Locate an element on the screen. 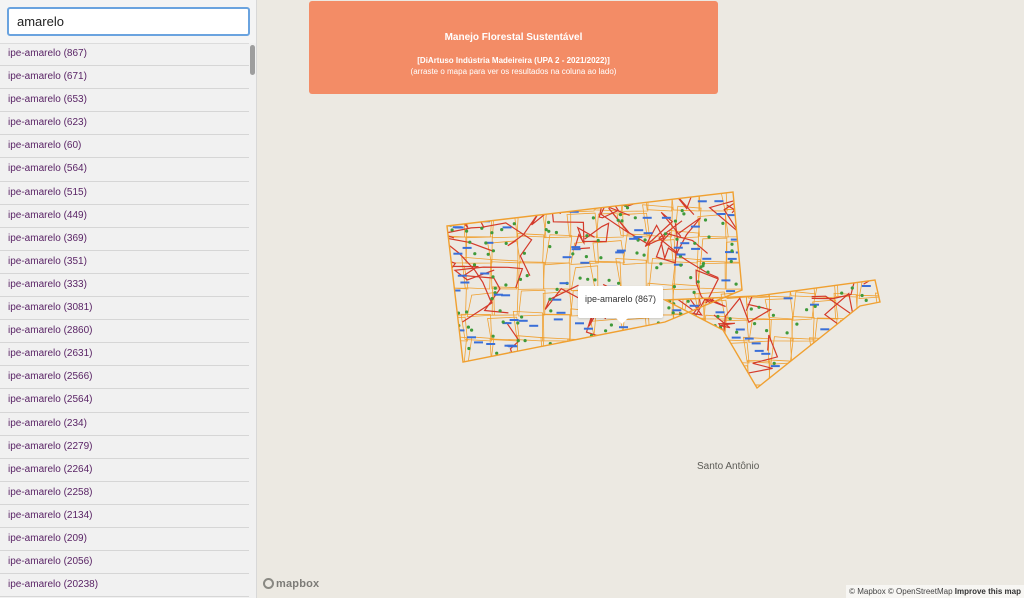  result-item: ipe-amarelo (351) is located at coordinates (124, 262).